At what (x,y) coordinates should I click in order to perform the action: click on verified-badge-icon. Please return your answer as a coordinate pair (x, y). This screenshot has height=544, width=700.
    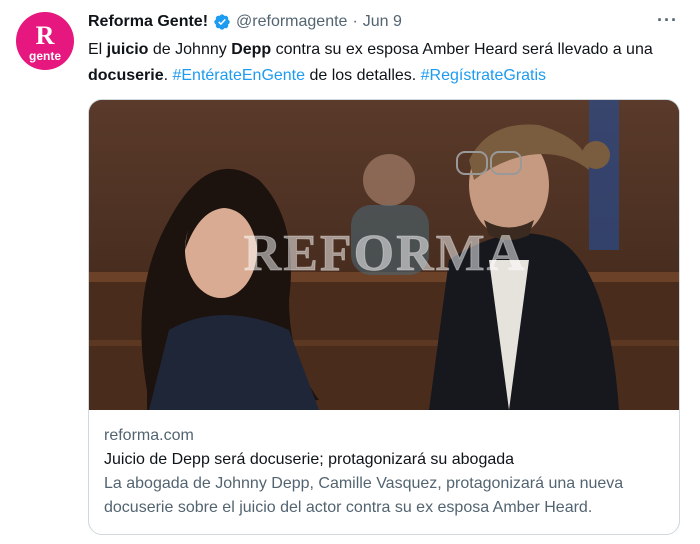
    Looking at the image, I should click on (222, 22).